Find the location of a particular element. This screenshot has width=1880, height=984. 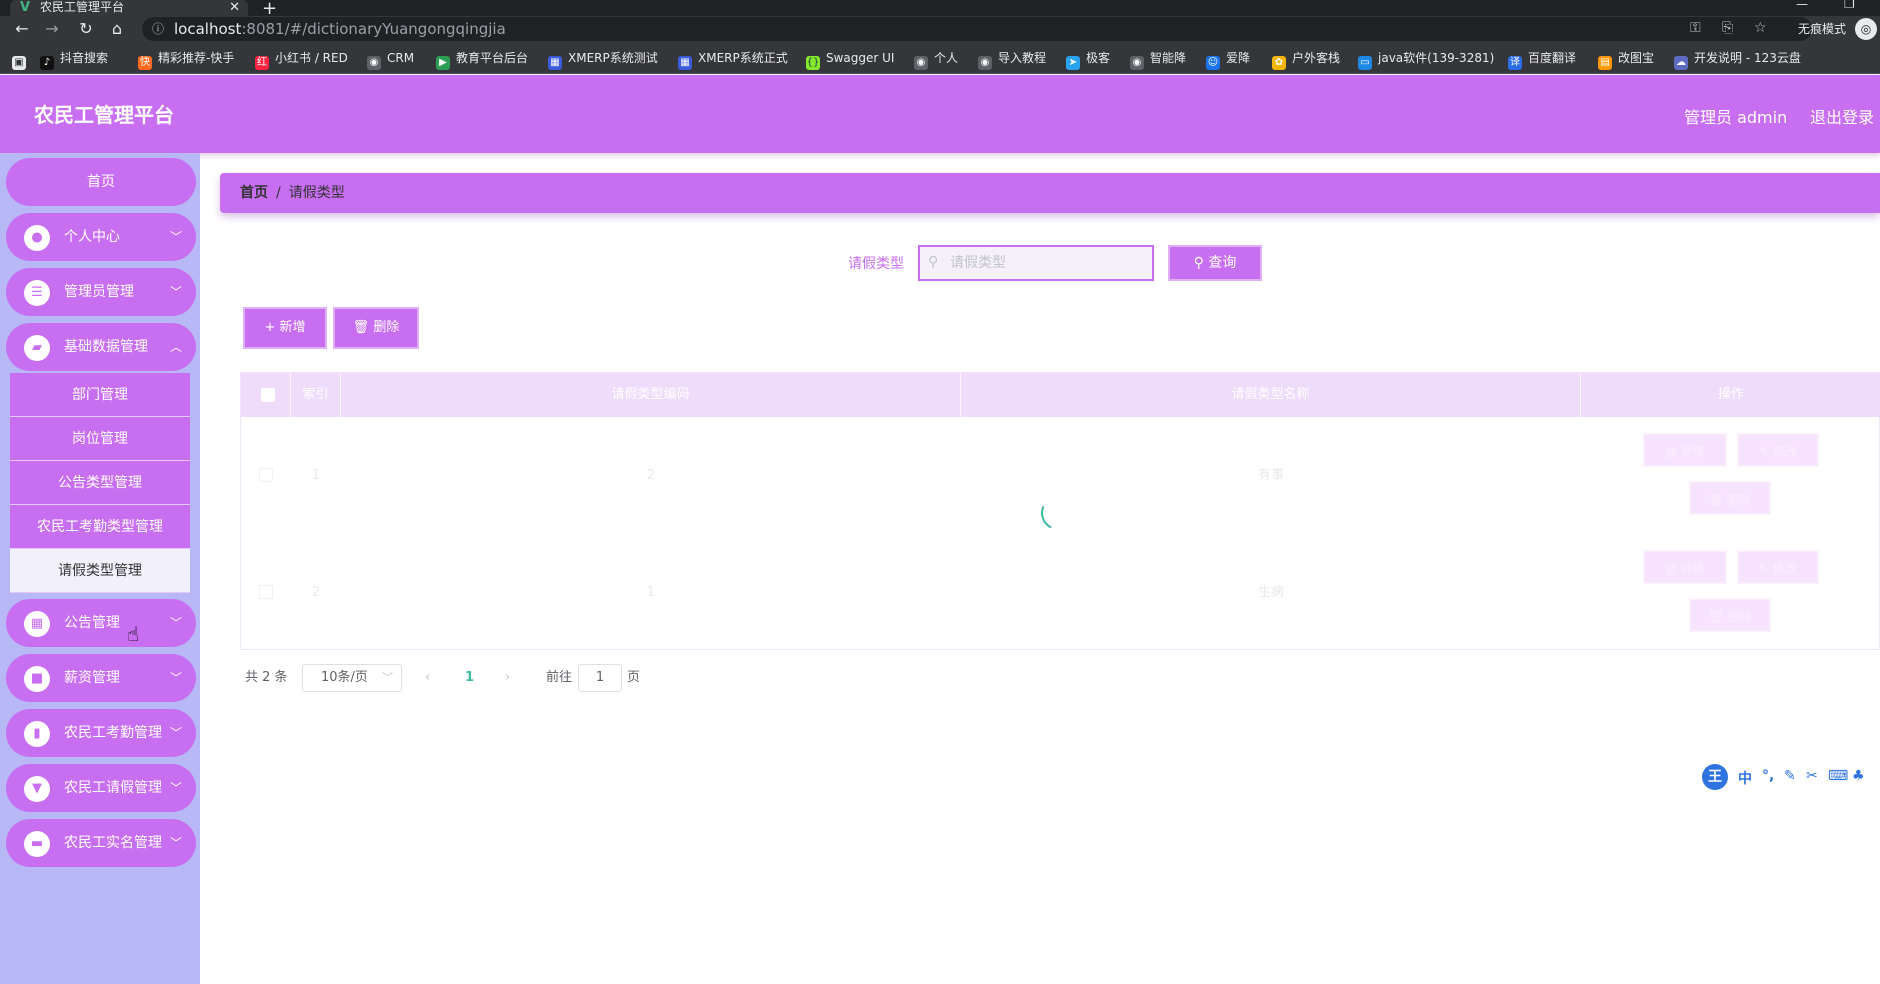

sidebar-item-admin-management: ☰ 管理员管理 ﹀ is located at coordinates (101, 292).